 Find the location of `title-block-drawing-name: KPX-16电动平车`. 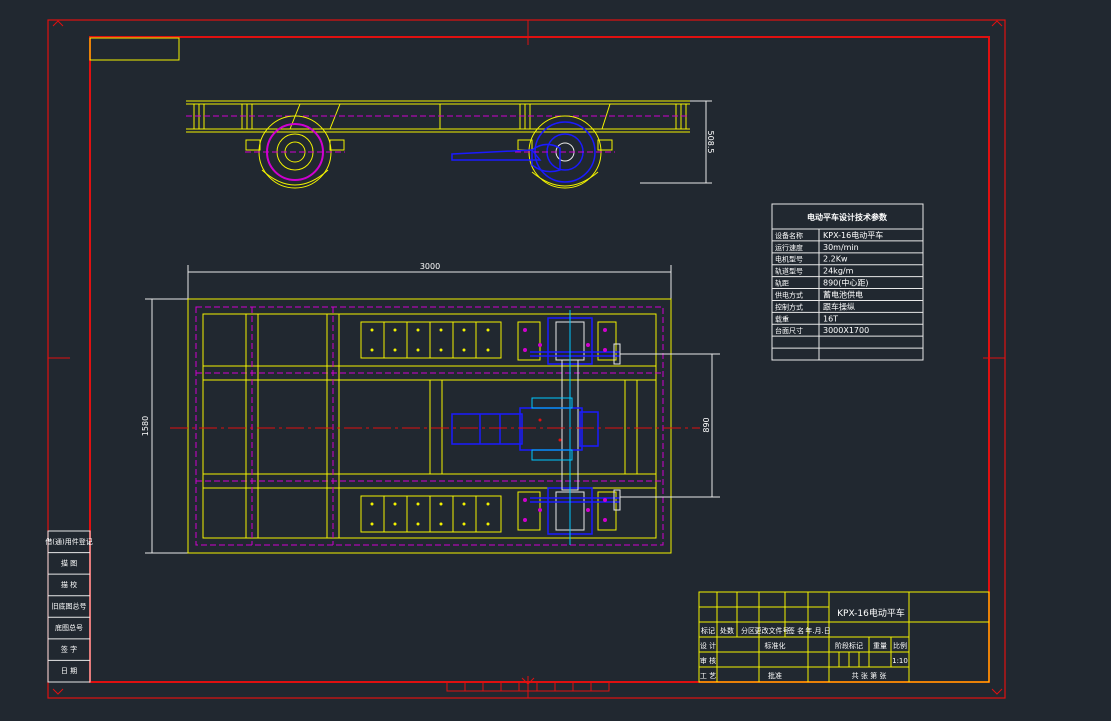

title-block-drawing-name: KPX-16电动平车 is located at coordinates (871, 613).